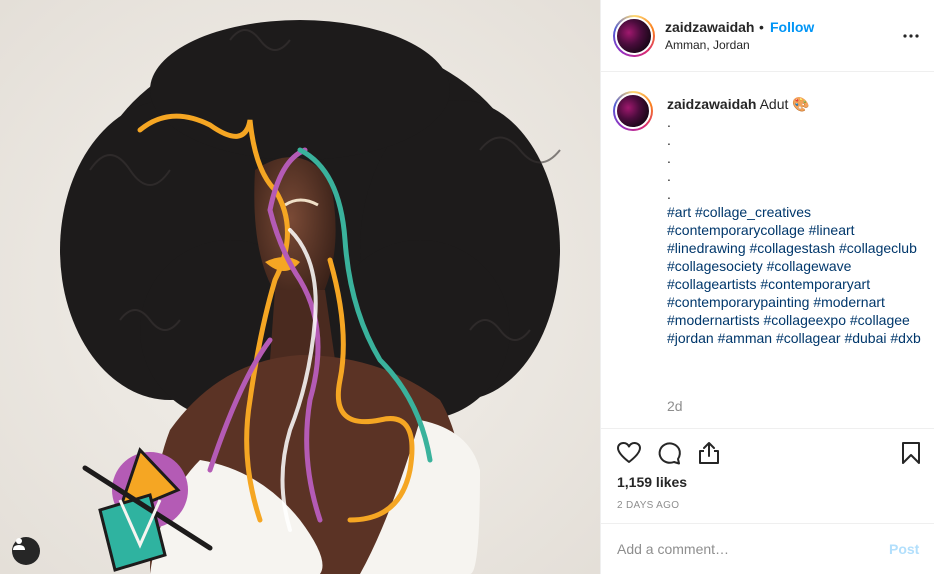 This screenshot has width=934, height=574. Describe the element at coordinates (26, 551) in the screenshot. I see `user-tag-button` at that location.